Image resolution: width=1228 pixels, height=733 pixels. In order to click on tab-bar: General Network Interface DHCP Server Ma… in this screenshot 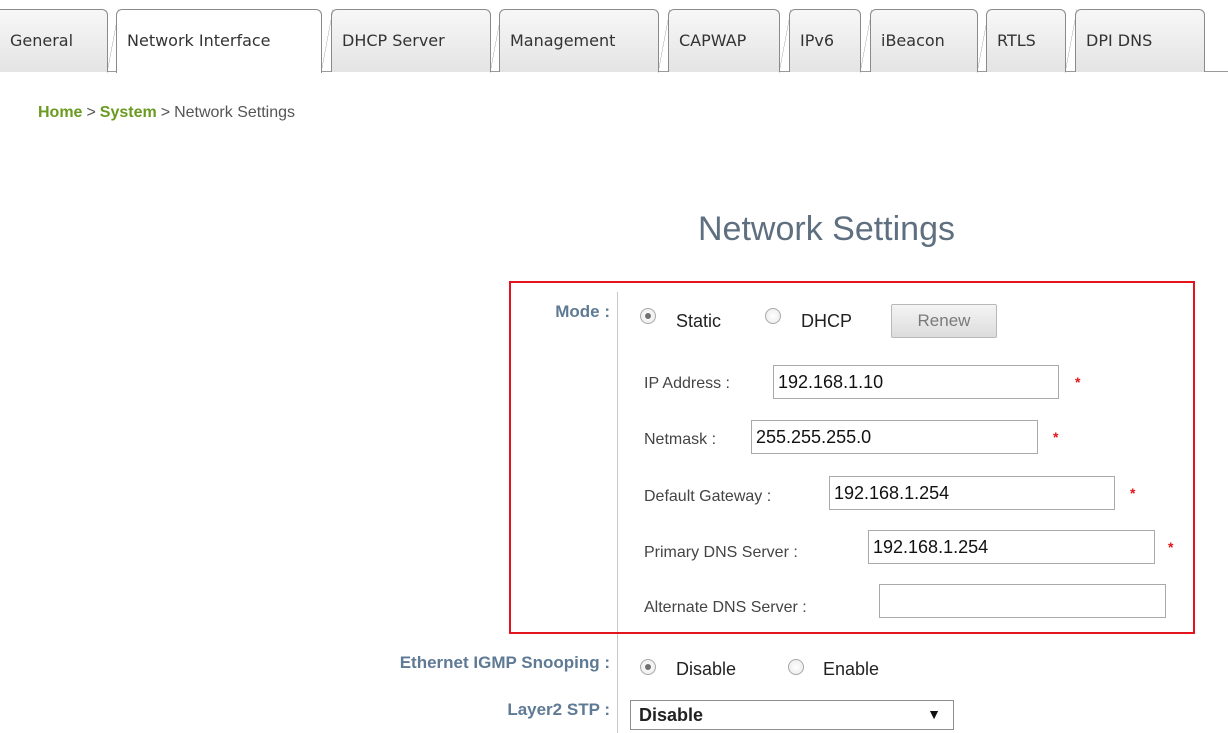, I will do `click(614, 36)`.